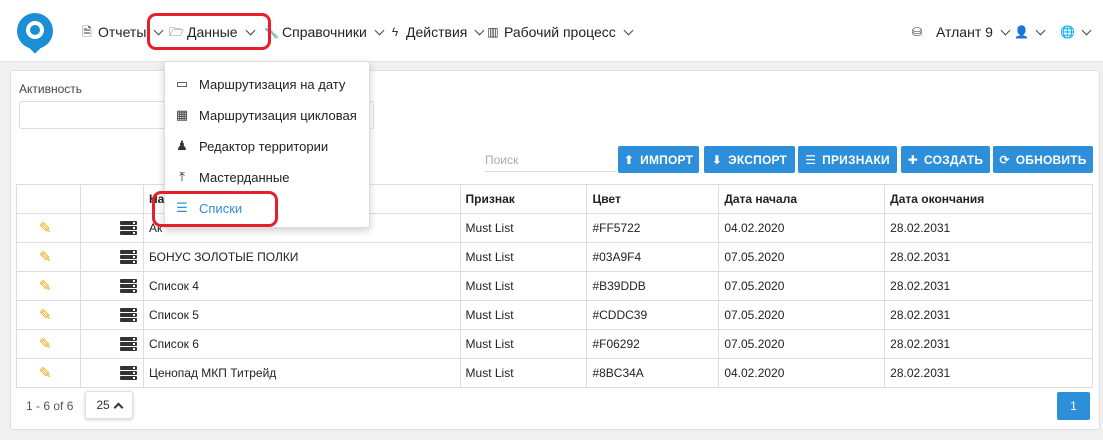  What do you see at coordinates (551, 161) in the screenshot?
I see `search-input: Поиск` at bounding box center [551, 161].